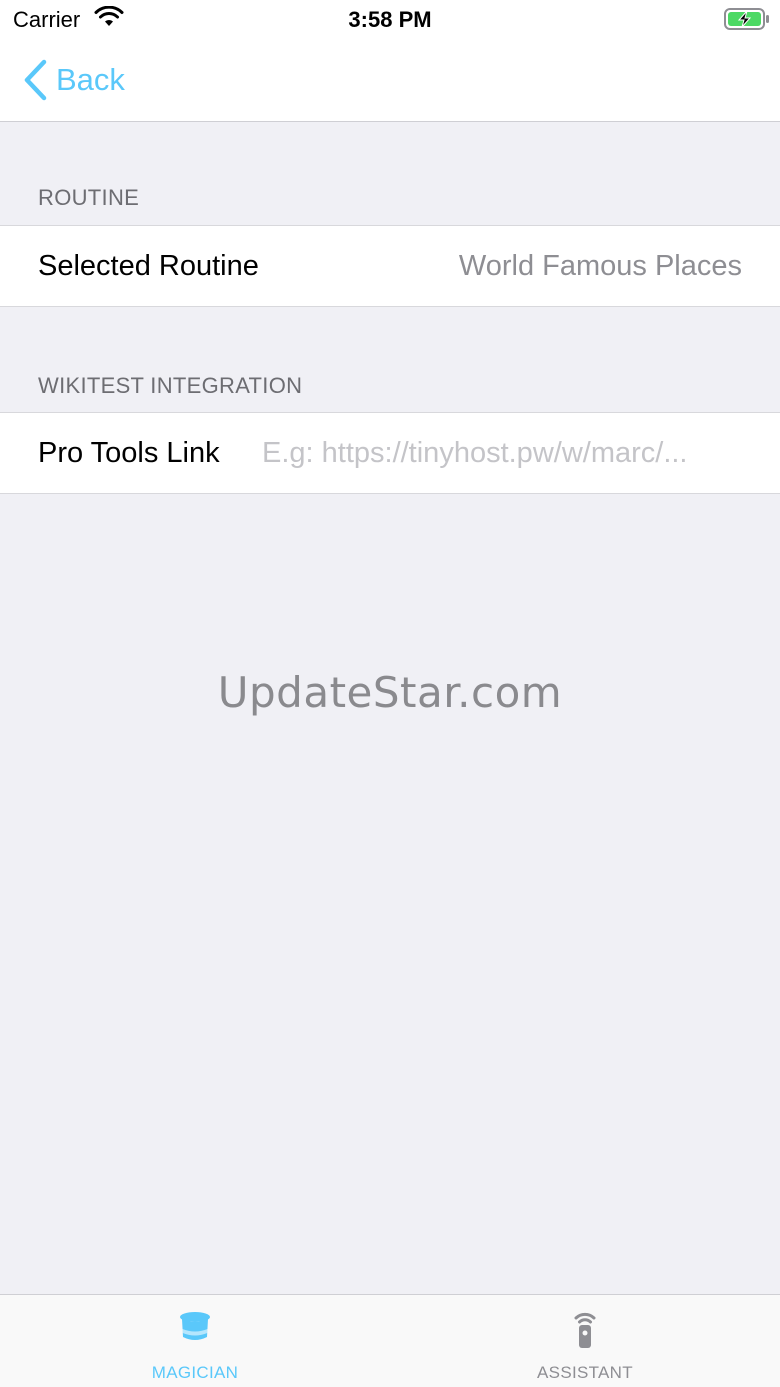 The height and width of the screenshot is (1387, 780). Describe the element at coordinates (600, 266) in the screenshot. I see `selected-routine-value: World Famous Places` at that location.